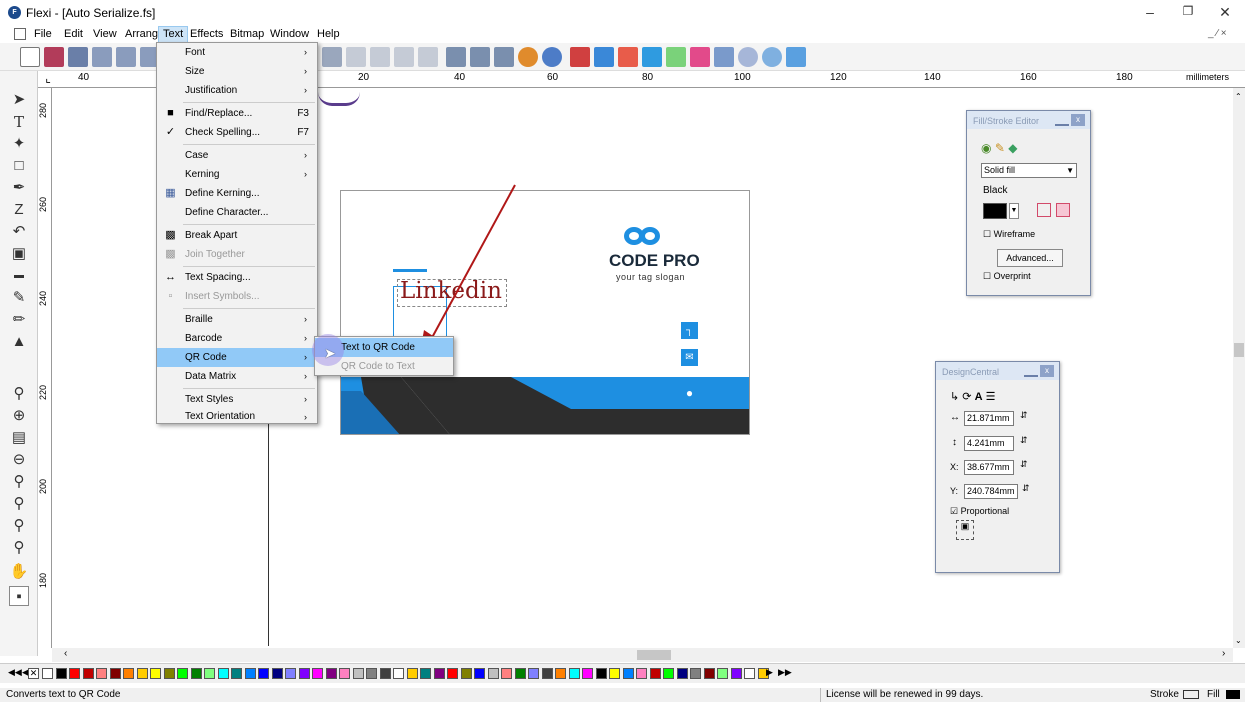  What do you see at coordinates (1188, 13) in the screenshot?
I see `restore-button: ❐` at bounding box center [1188, 13].